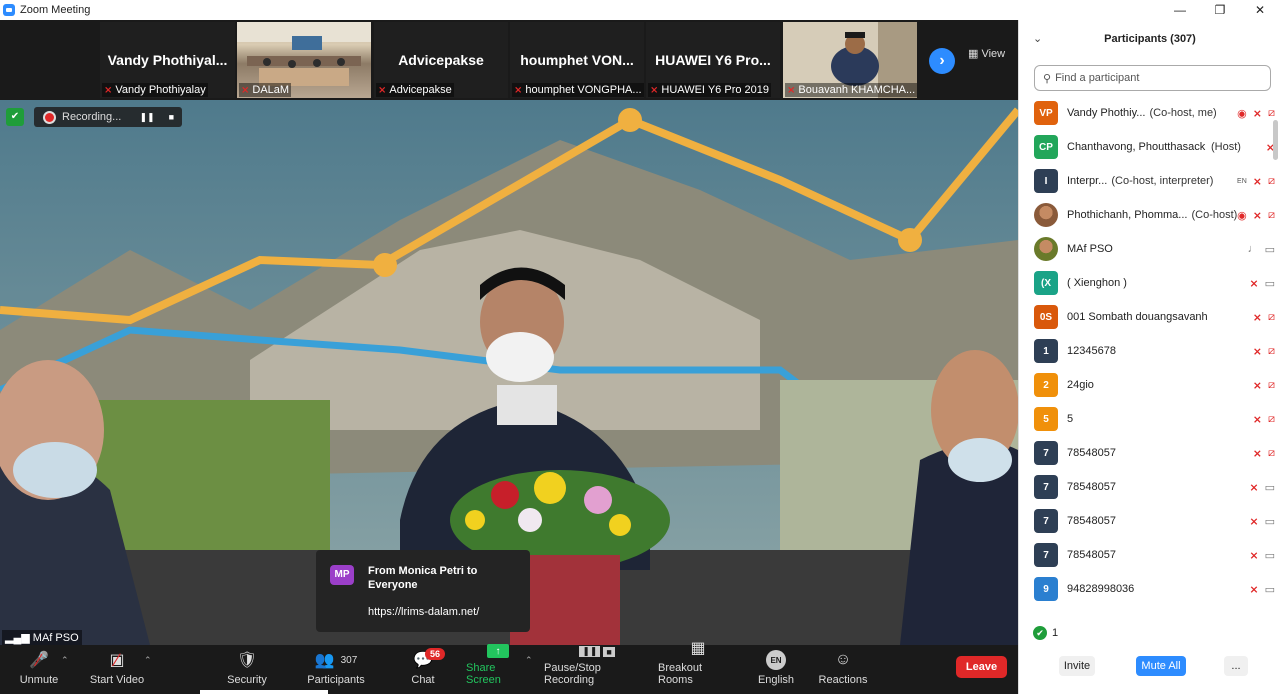 The width and height of the screenshot is (1280, 694). What do you see at coordinates (146, 117) in the screenshot?
I see `pause-recording-icon: ❚❚` at bounding box center [146, 117].